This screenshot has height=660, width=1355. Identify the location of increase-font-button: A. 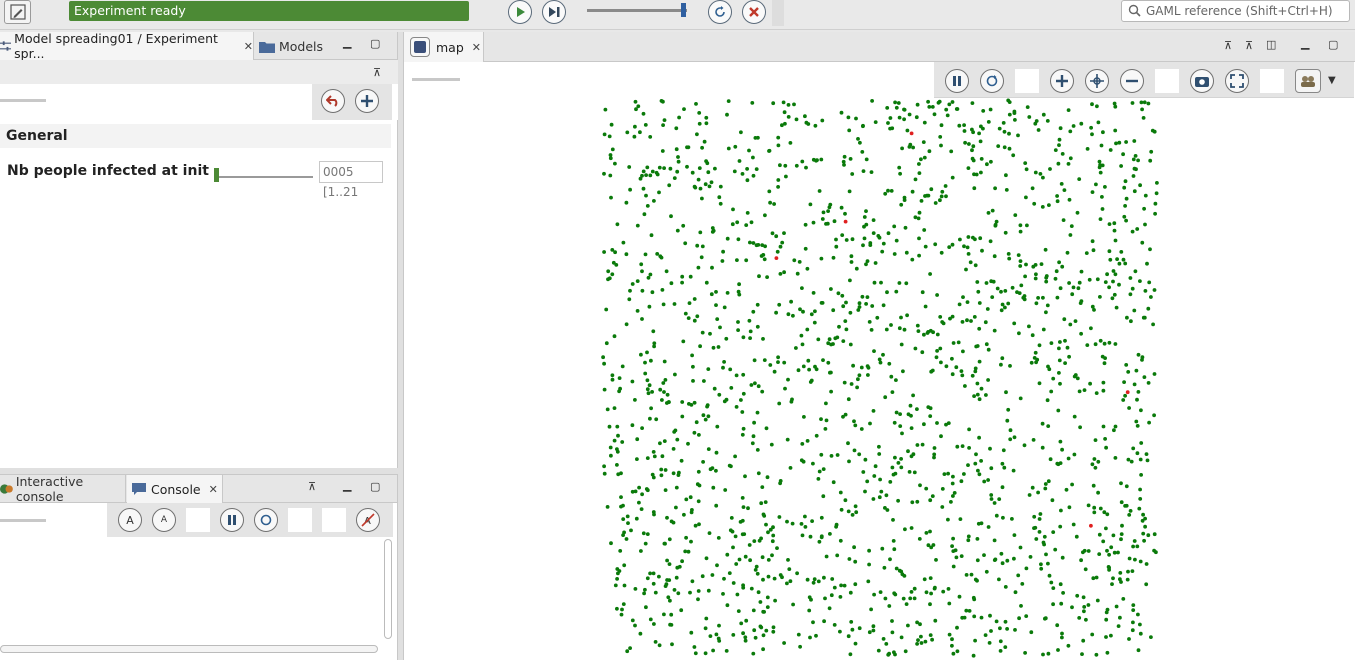
(130, 520).